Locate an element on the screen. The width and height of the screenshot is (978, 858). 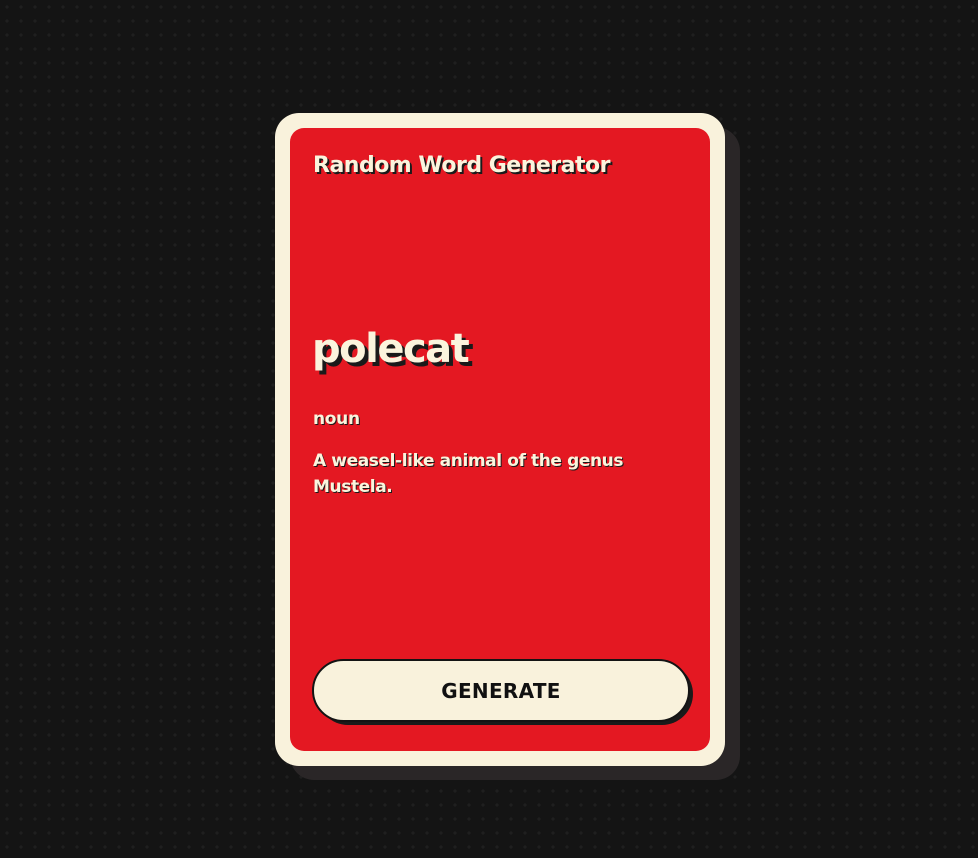
generated-word: polecat is located at coordinates (391, 349).